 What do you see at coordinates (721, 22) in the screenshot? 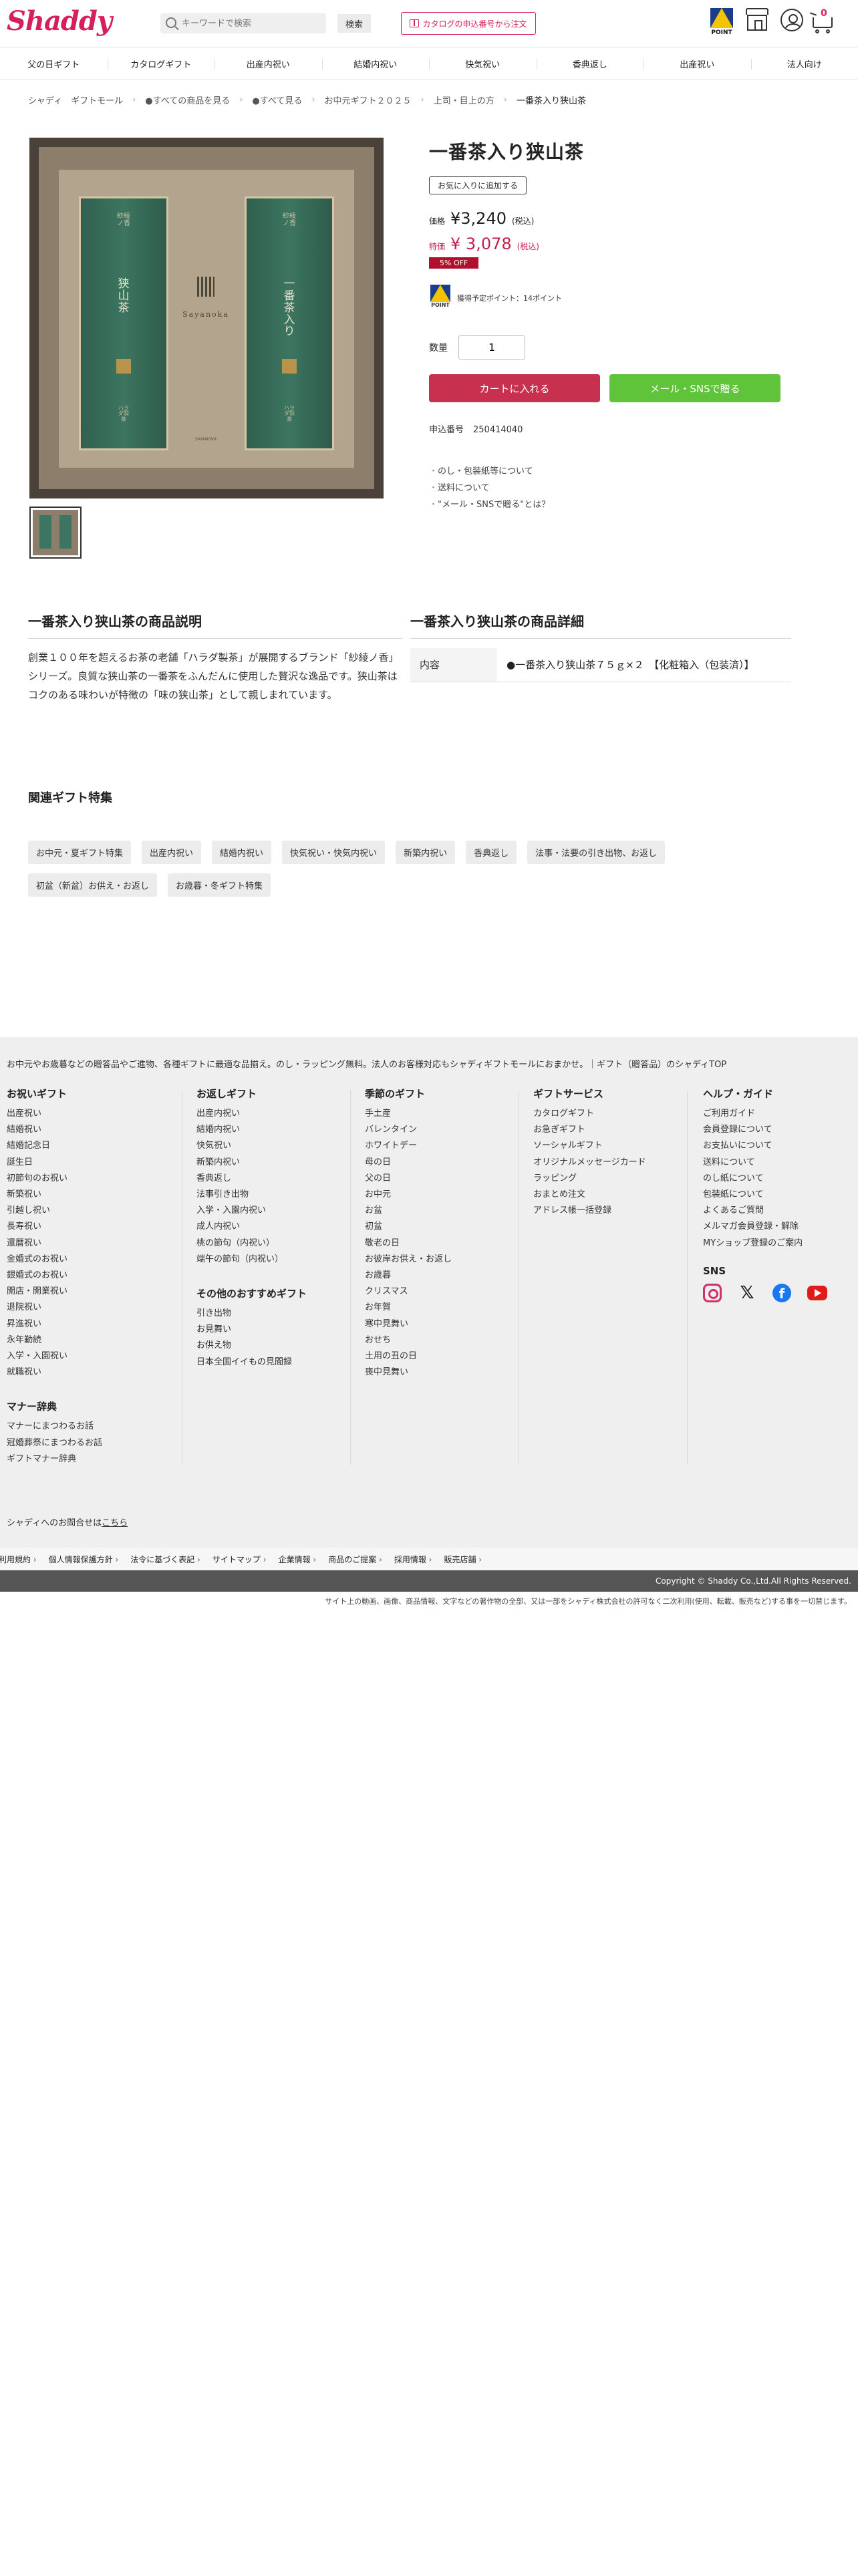
I see `v-point-icon: POINT` at bounding box center [721, 22].